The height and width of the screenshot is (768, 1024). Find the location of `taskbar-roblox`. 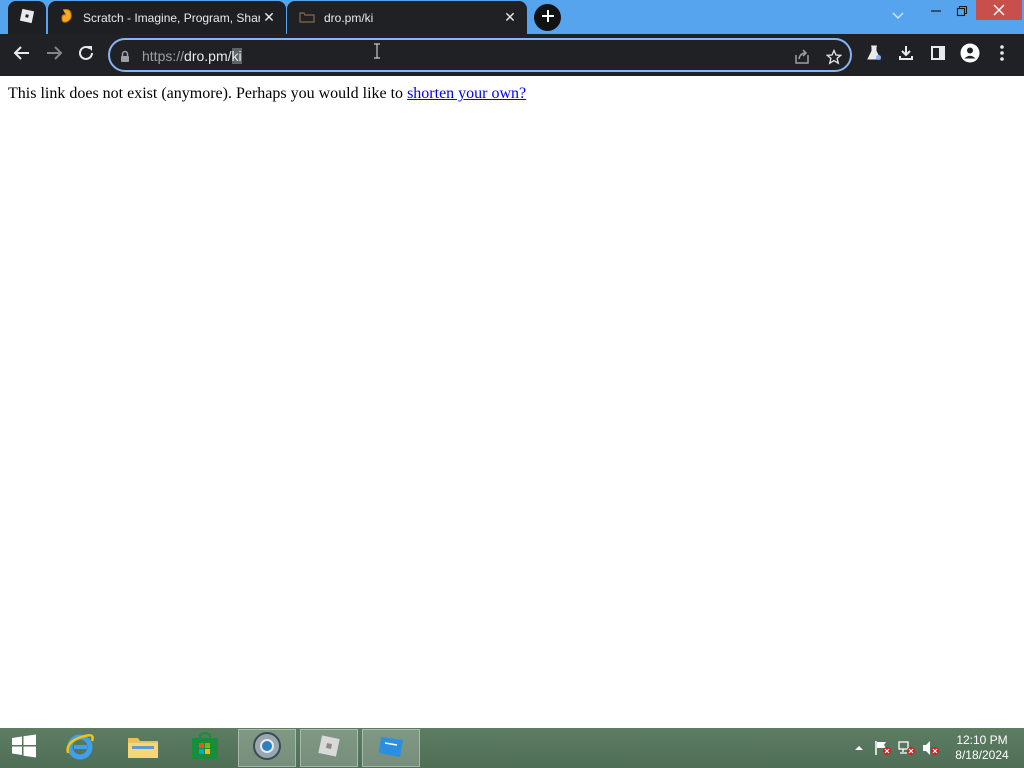

taskbar-roblox is located at coordinates (329, 748).